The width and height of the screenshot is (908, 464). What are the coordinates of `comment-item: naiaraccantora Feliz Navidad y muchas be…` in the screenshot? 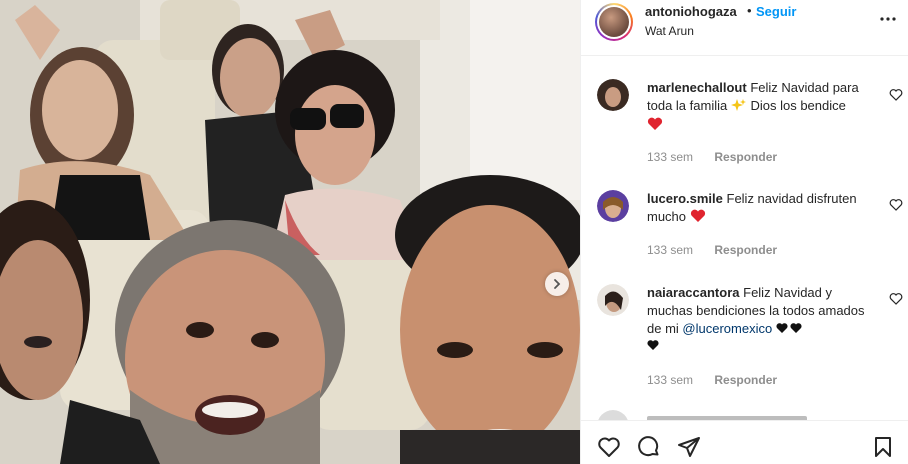 It's located at (749, 339).